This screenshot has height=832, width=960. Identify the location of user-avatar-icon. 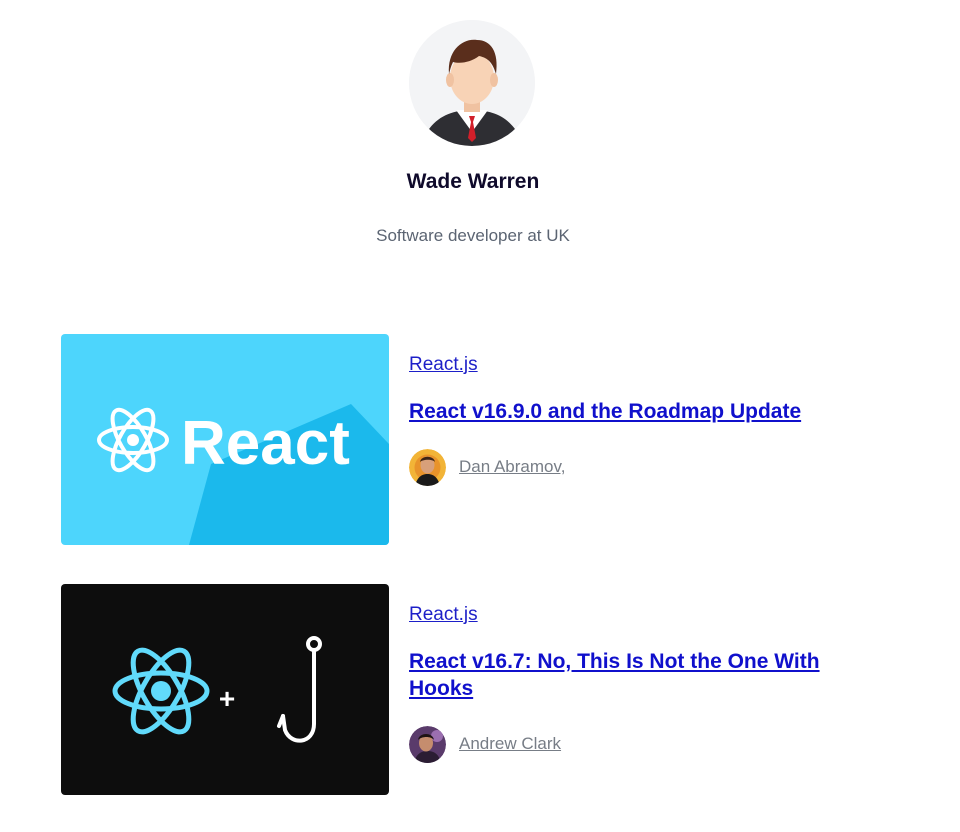
(472, 83).